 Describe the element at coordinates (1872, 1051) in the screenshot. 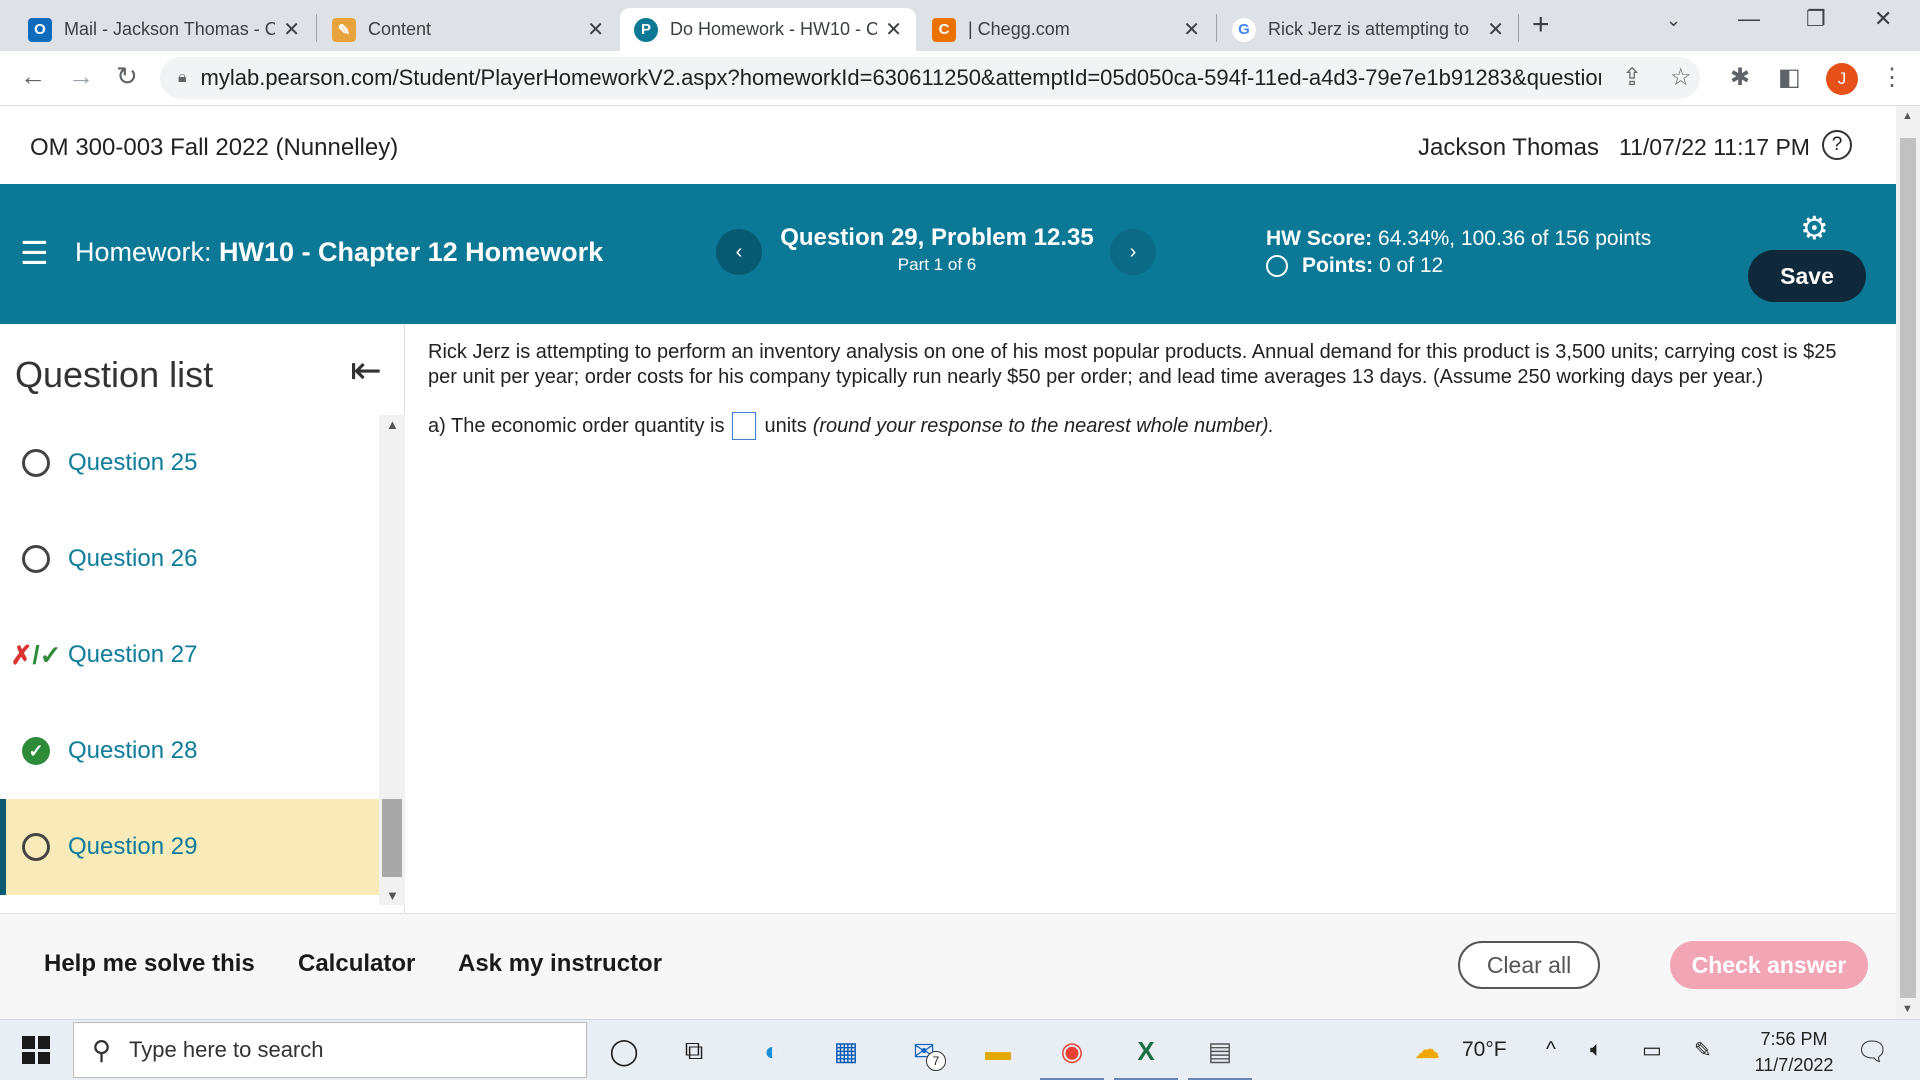

I see `notification-icon: 🗨︎` at that location.